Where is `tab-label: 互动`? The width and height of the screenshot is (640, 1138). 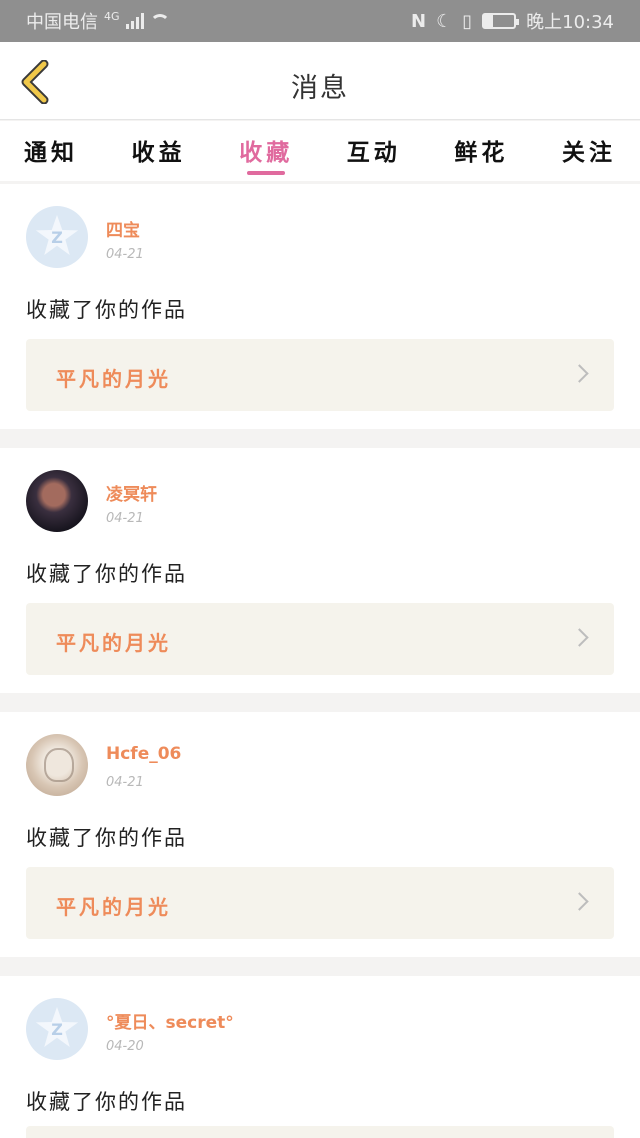 tab-label: 互动 is located at coordinates (373, 153).